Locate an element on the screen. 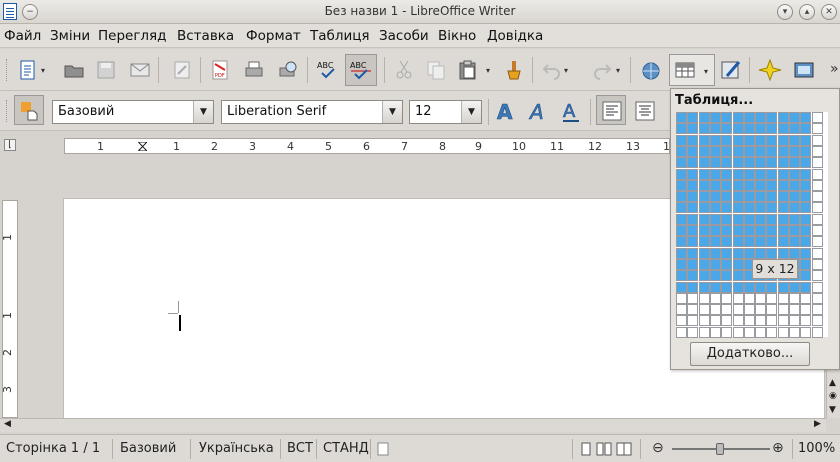 This screenshot has width=840, height=462. hyperlink-icon is located at coordinates (651, 70).